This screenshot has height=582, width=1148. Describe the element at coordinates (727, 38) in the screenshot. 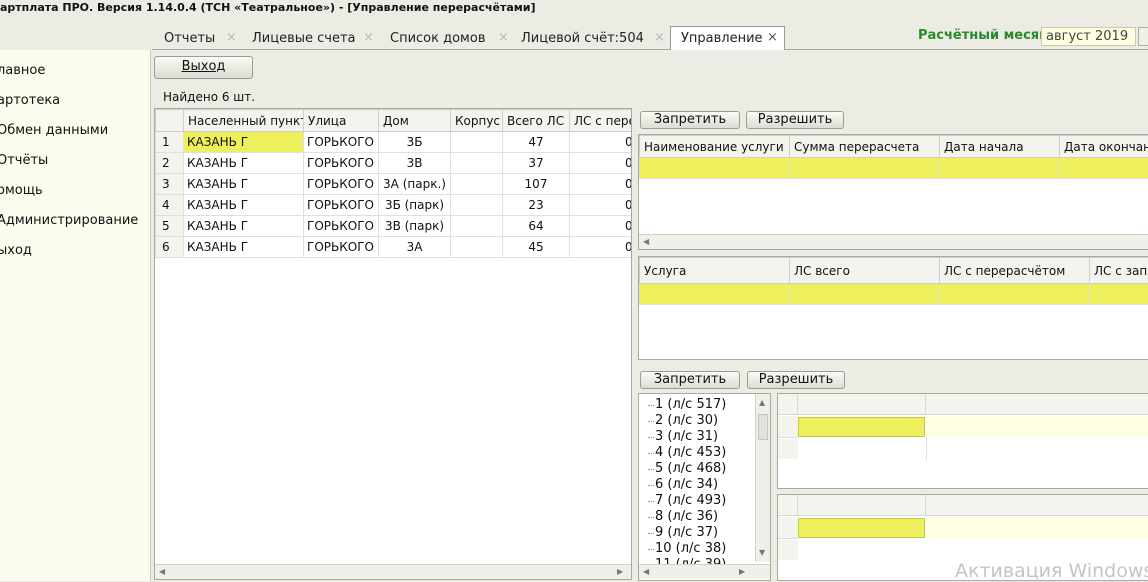

I see `tab-management: Управление ×` at that location.